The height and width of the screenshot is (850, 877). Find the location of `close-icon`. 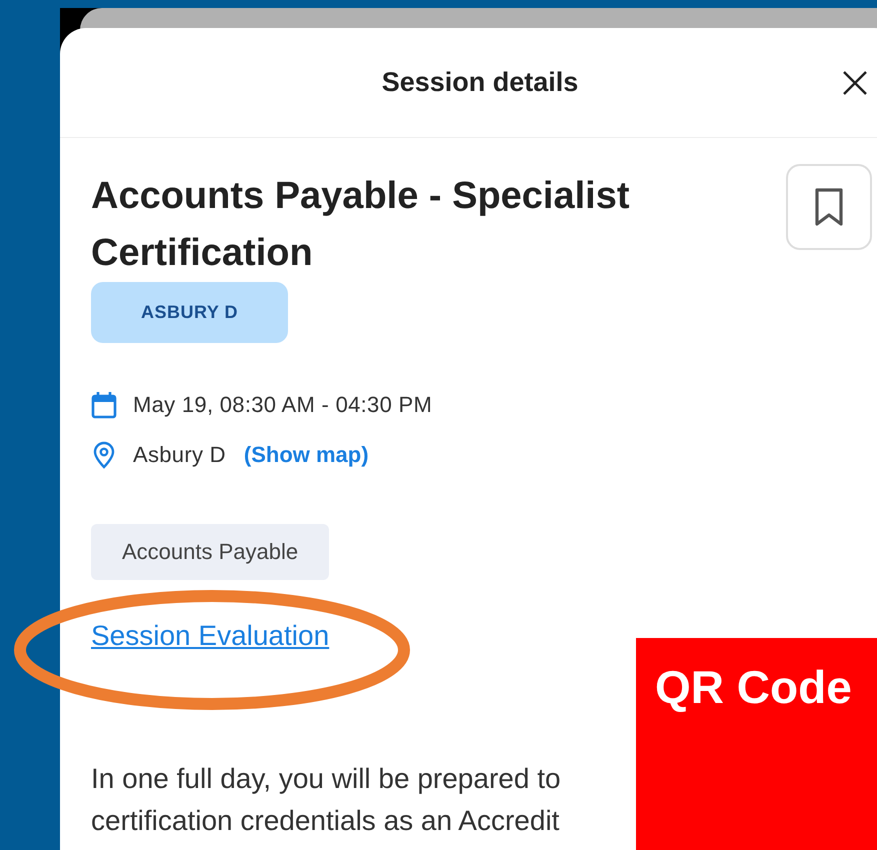

close-icon is located at coordinates (855, 83).